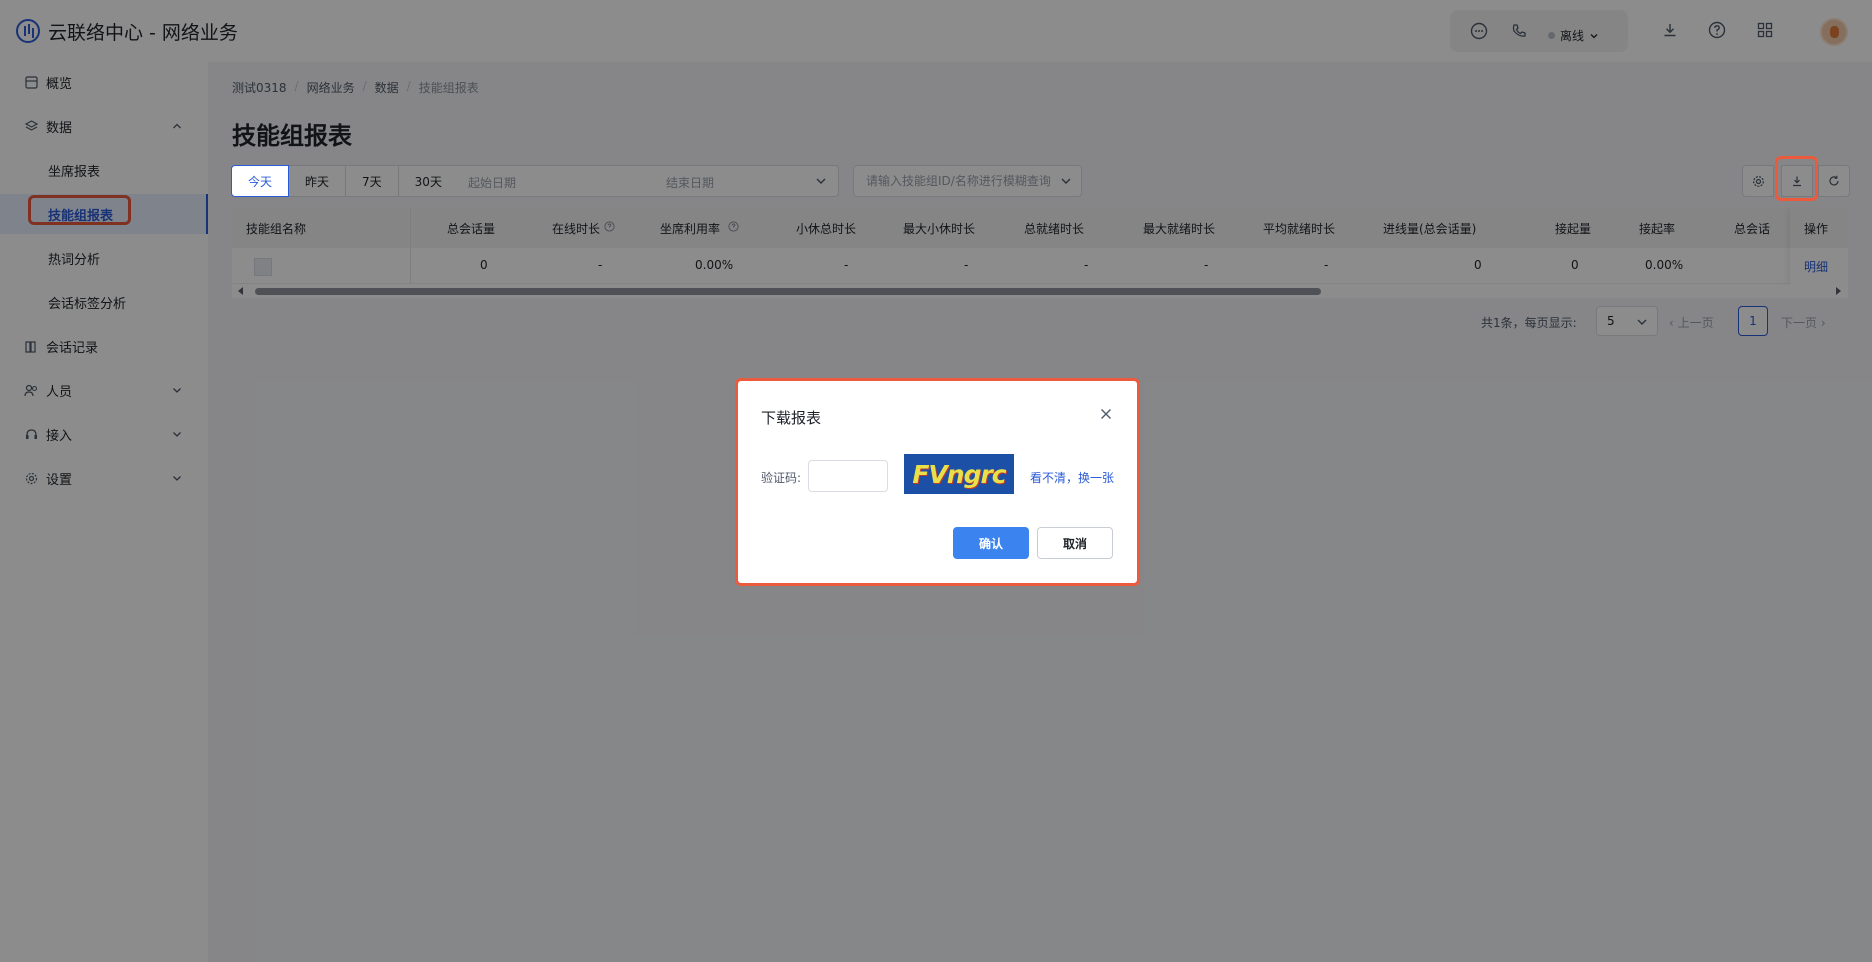 The image size is (1872, 962). What do you see at coordinates (1796, 178) in the screenshot?
I see `highlight-box` at bounding box center [1796, 178].